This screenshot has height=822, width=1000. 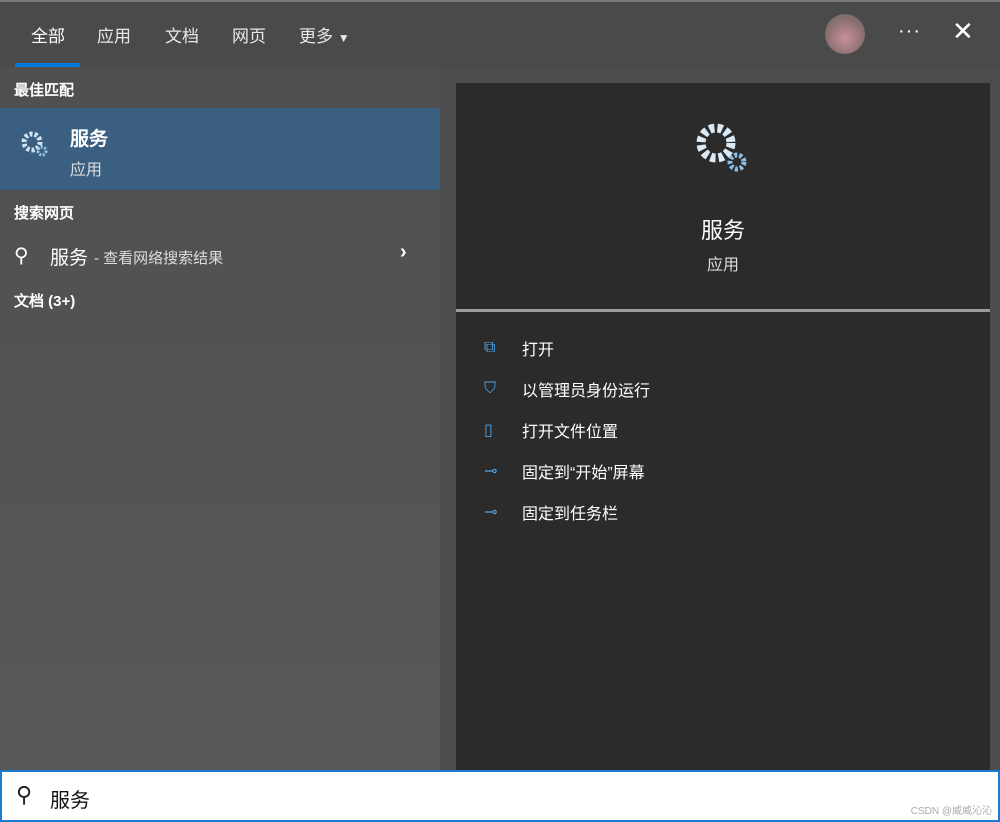 What do you see at coordinates (48, 34) in the screenshot?
I see `tab-all: 全部` at bounding box center [48, 34].